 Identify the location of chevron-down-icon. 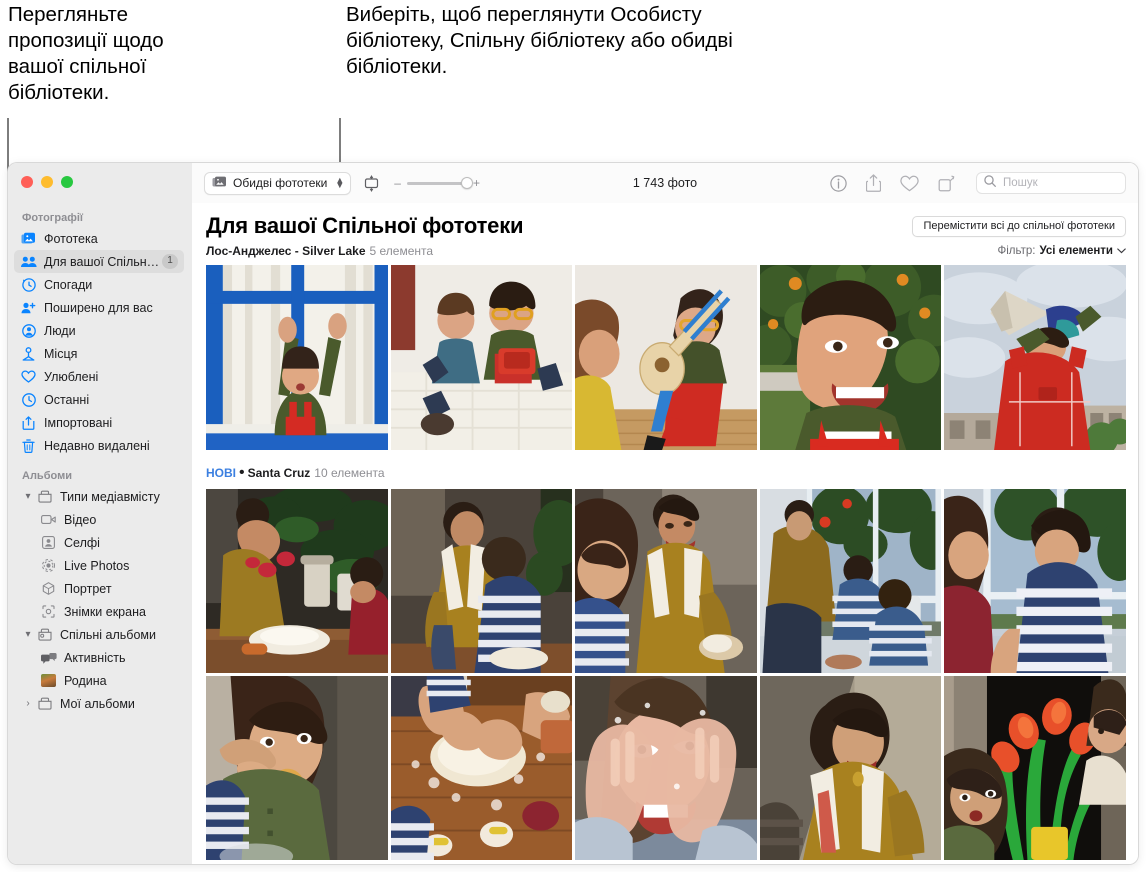
(1121, 251).